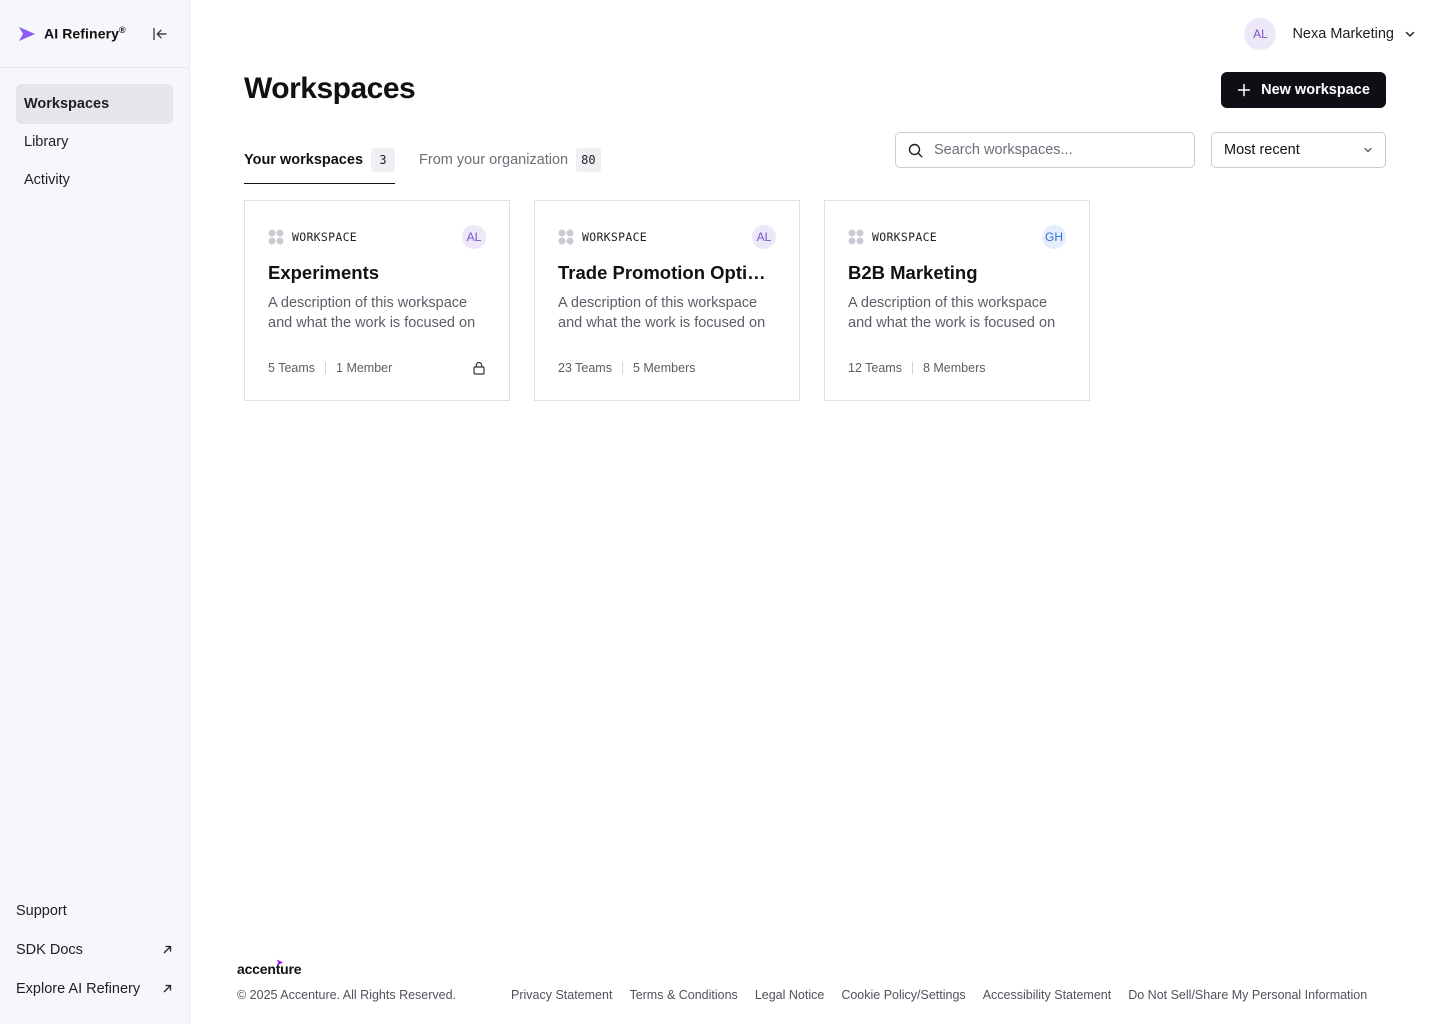 This screenshot has width=1440, height=1024. Describe the element at coordinates (160, 34) in the screenshot. I see `collapse-sidebar-icon` at that location.